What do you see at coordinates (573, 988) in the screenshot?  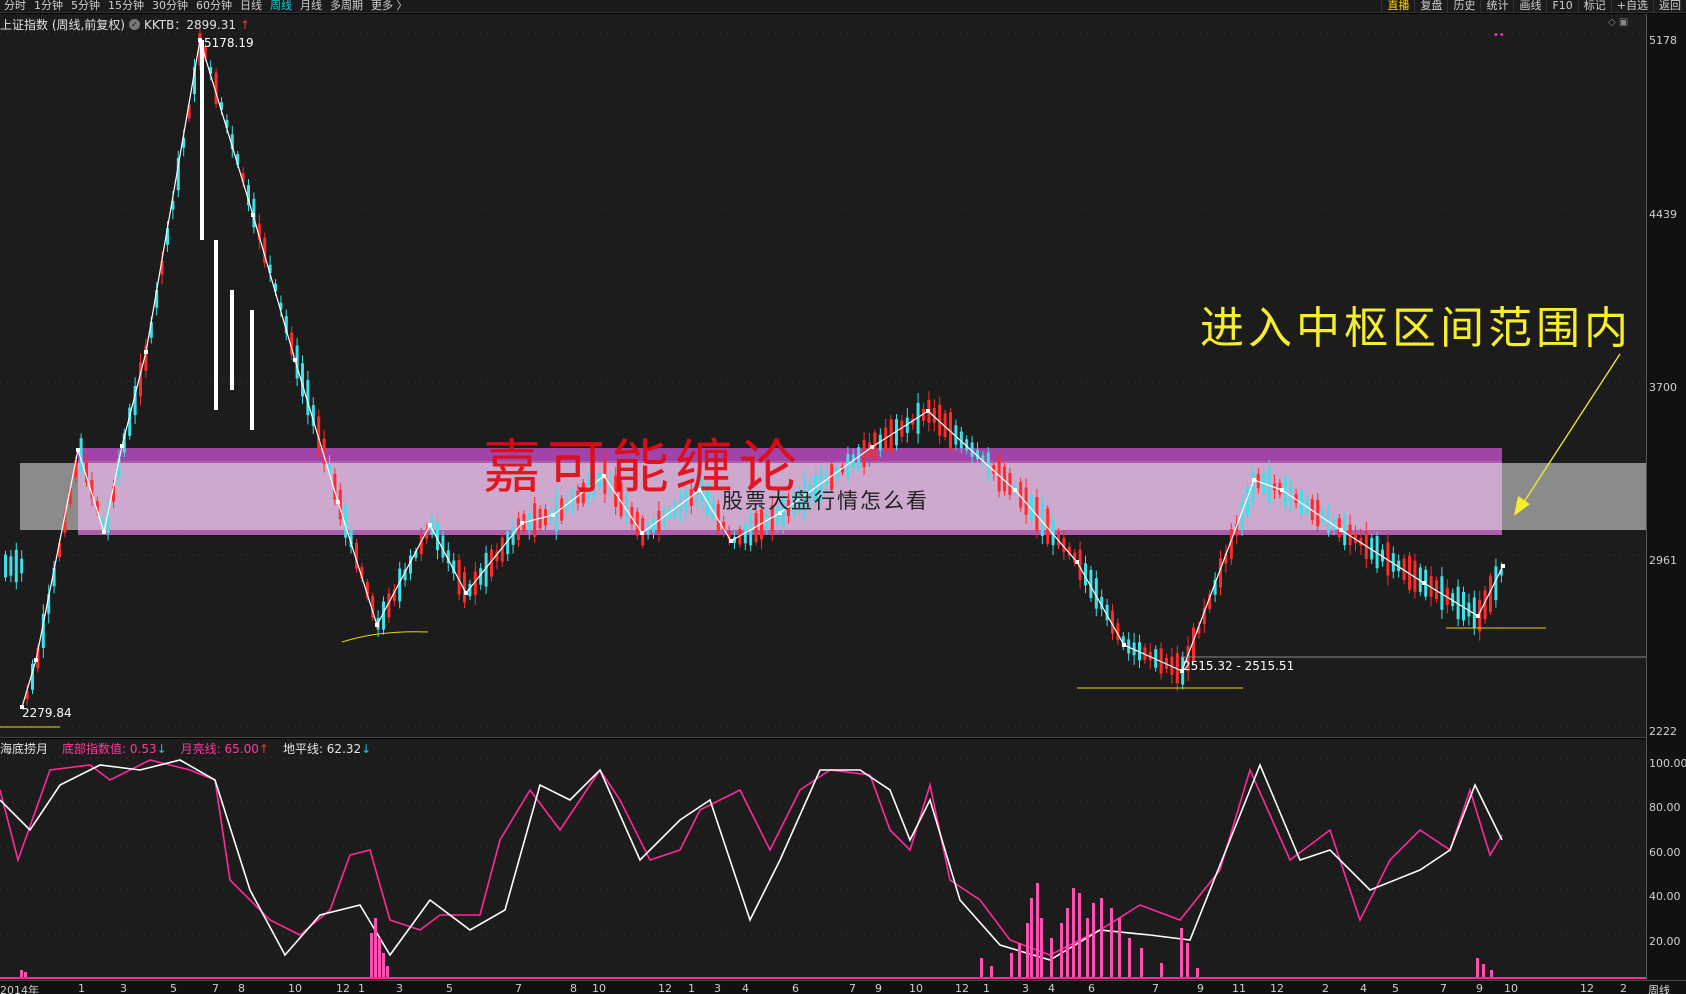 I see `date-label: 8` at bounding box center [573, 988].